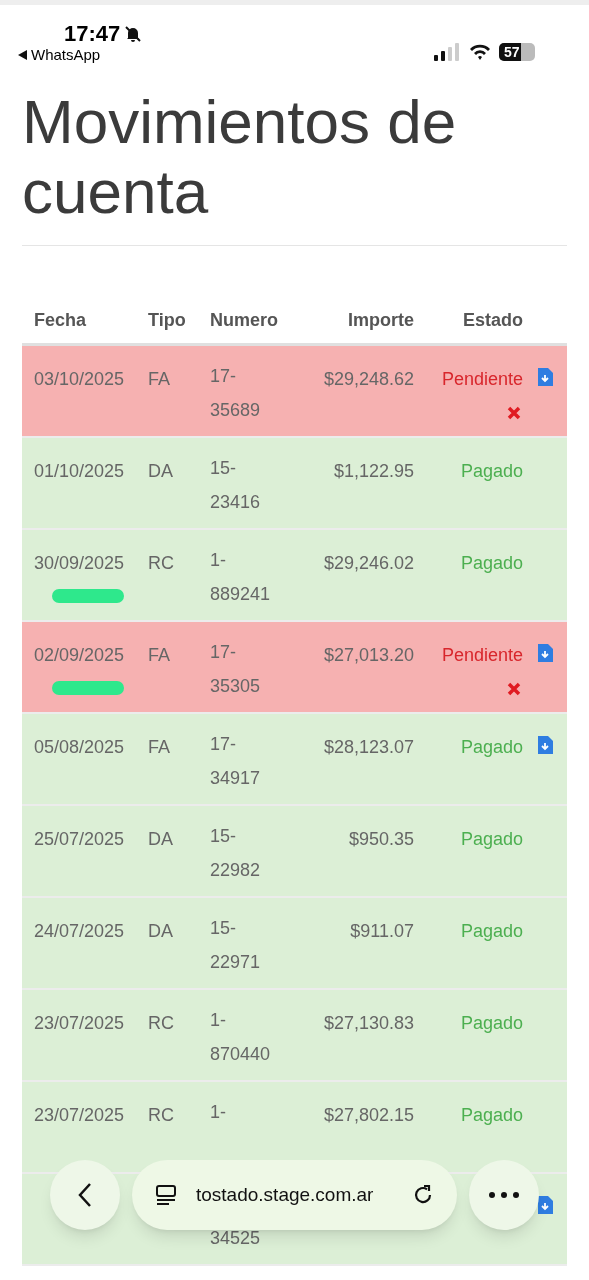  What do you see at coordinates (492, 320) in the screenshot?
I see `column-header: Estado` at bounding box center [492, 320].